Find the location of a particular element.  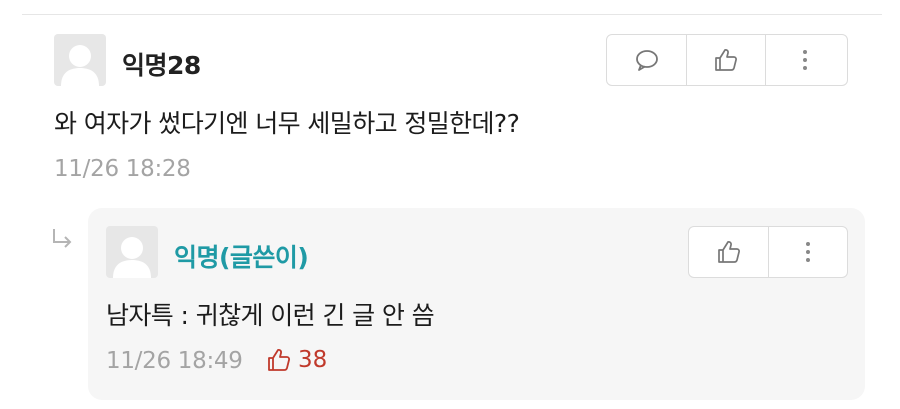

reply-arrow-icon is located at coordinates (62, 238).